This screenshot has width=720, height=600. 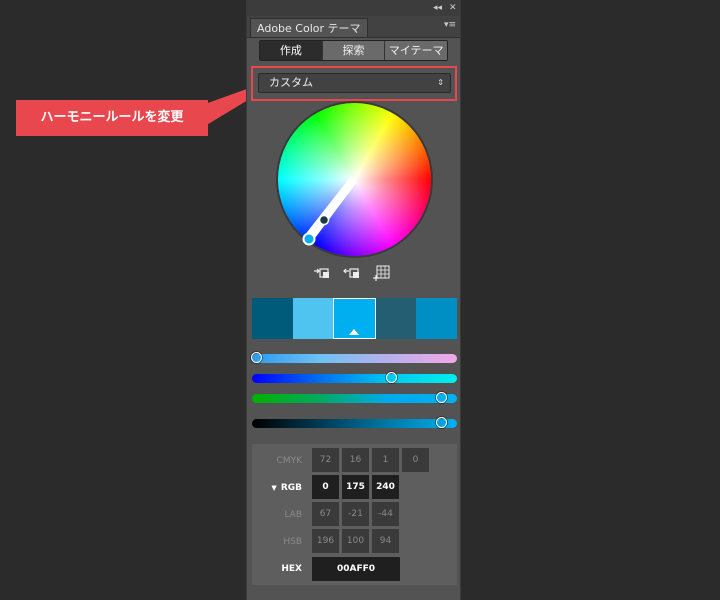 What do you see at coordinates (274, 488) in the screenshot?
I see `rgb-caret-icon: ▼` at bounding box center [274, 488].